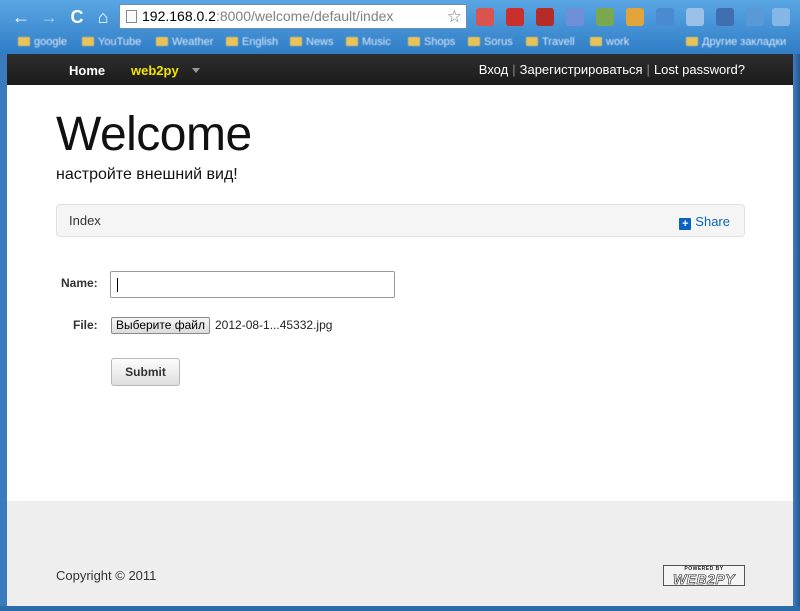  I want to click on name-label: Name:, so click(79, 283).